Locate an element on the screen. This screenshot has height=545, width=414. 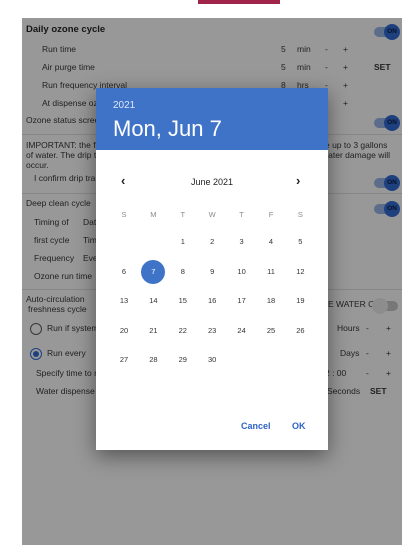
calendar-day: 23 is located at coordinates (212, 331).